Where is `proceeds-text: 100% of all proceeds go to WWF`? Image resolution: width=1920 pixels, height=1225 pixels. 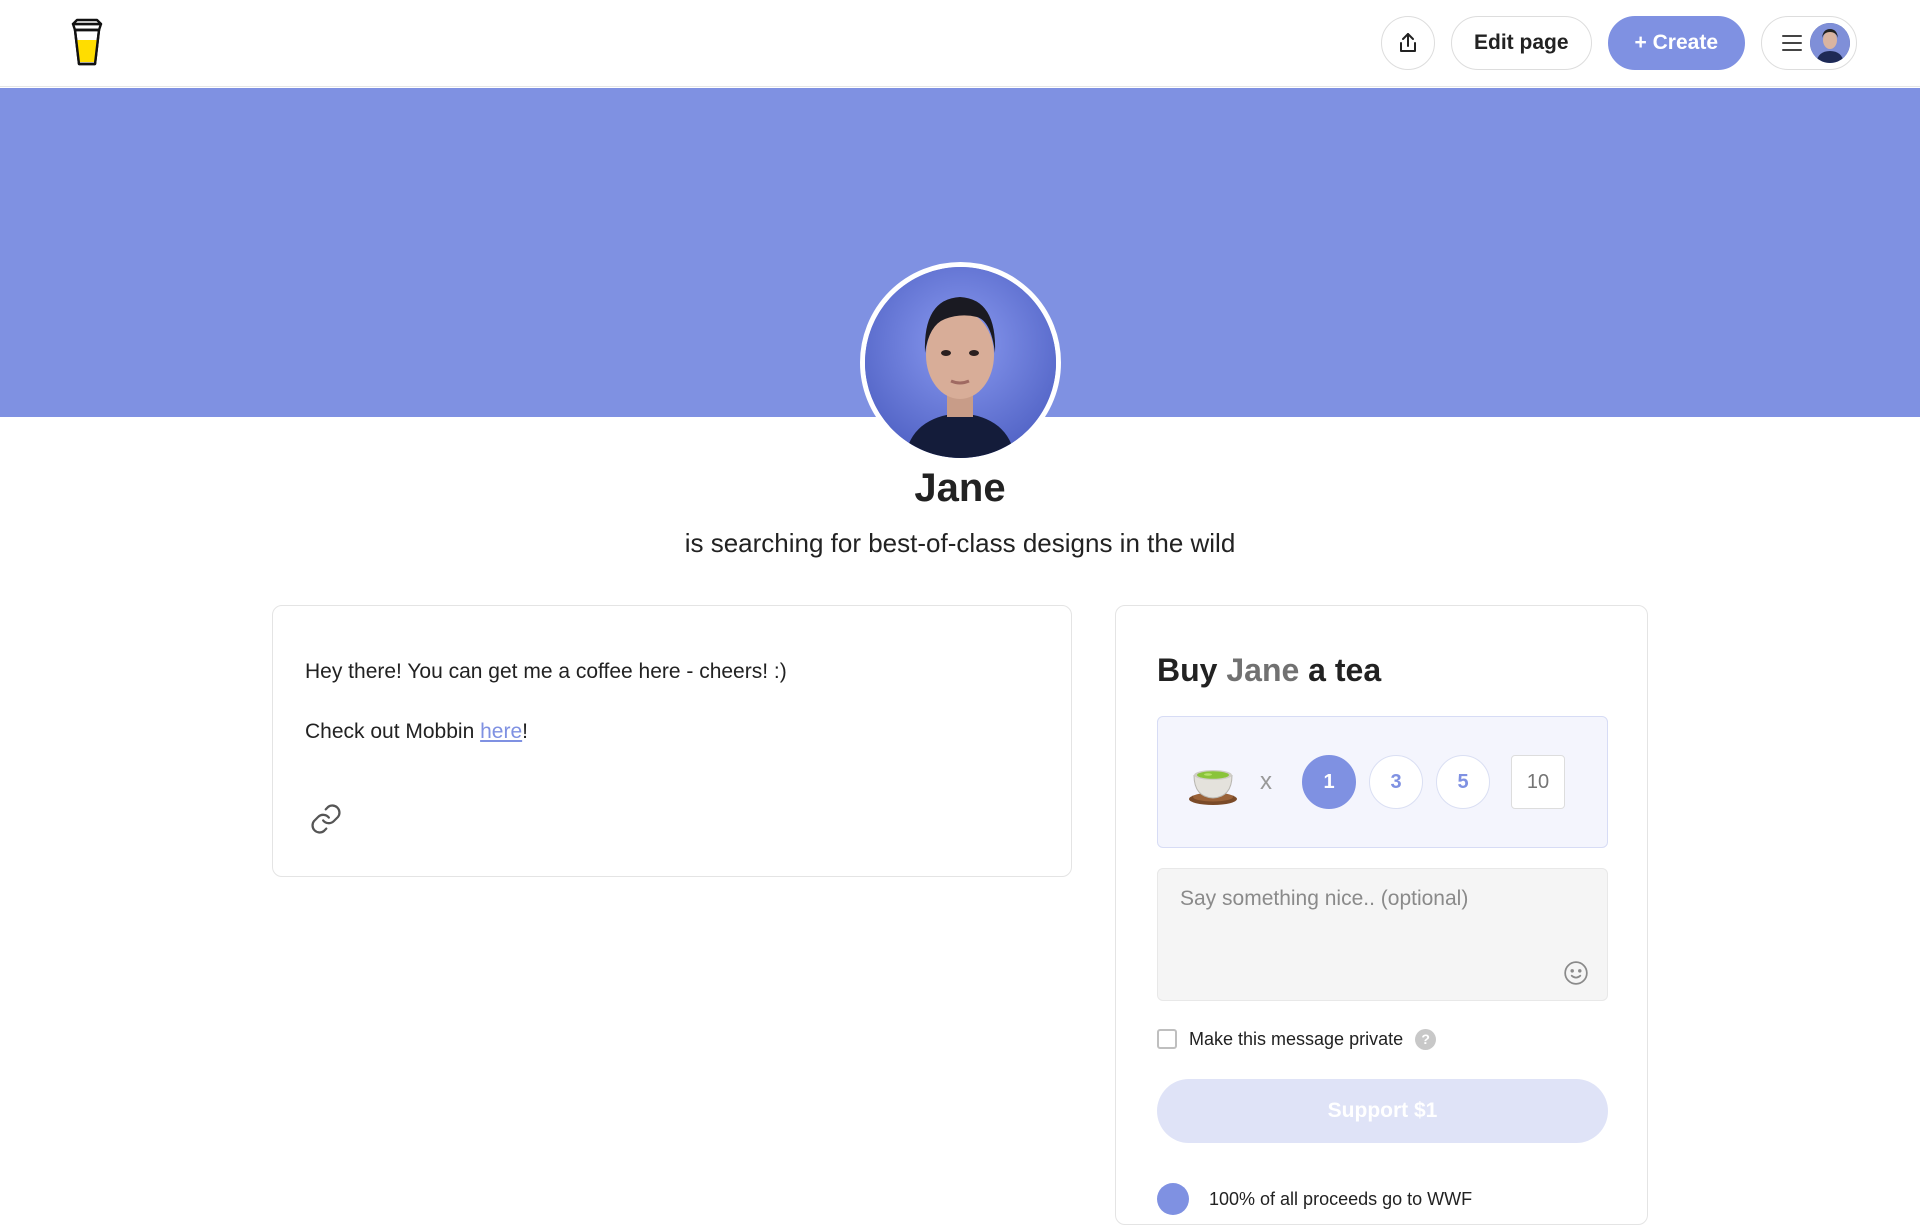 proceeds-text: 100% of all proceeds go to WWF is located at coordinates (1341, 1198).